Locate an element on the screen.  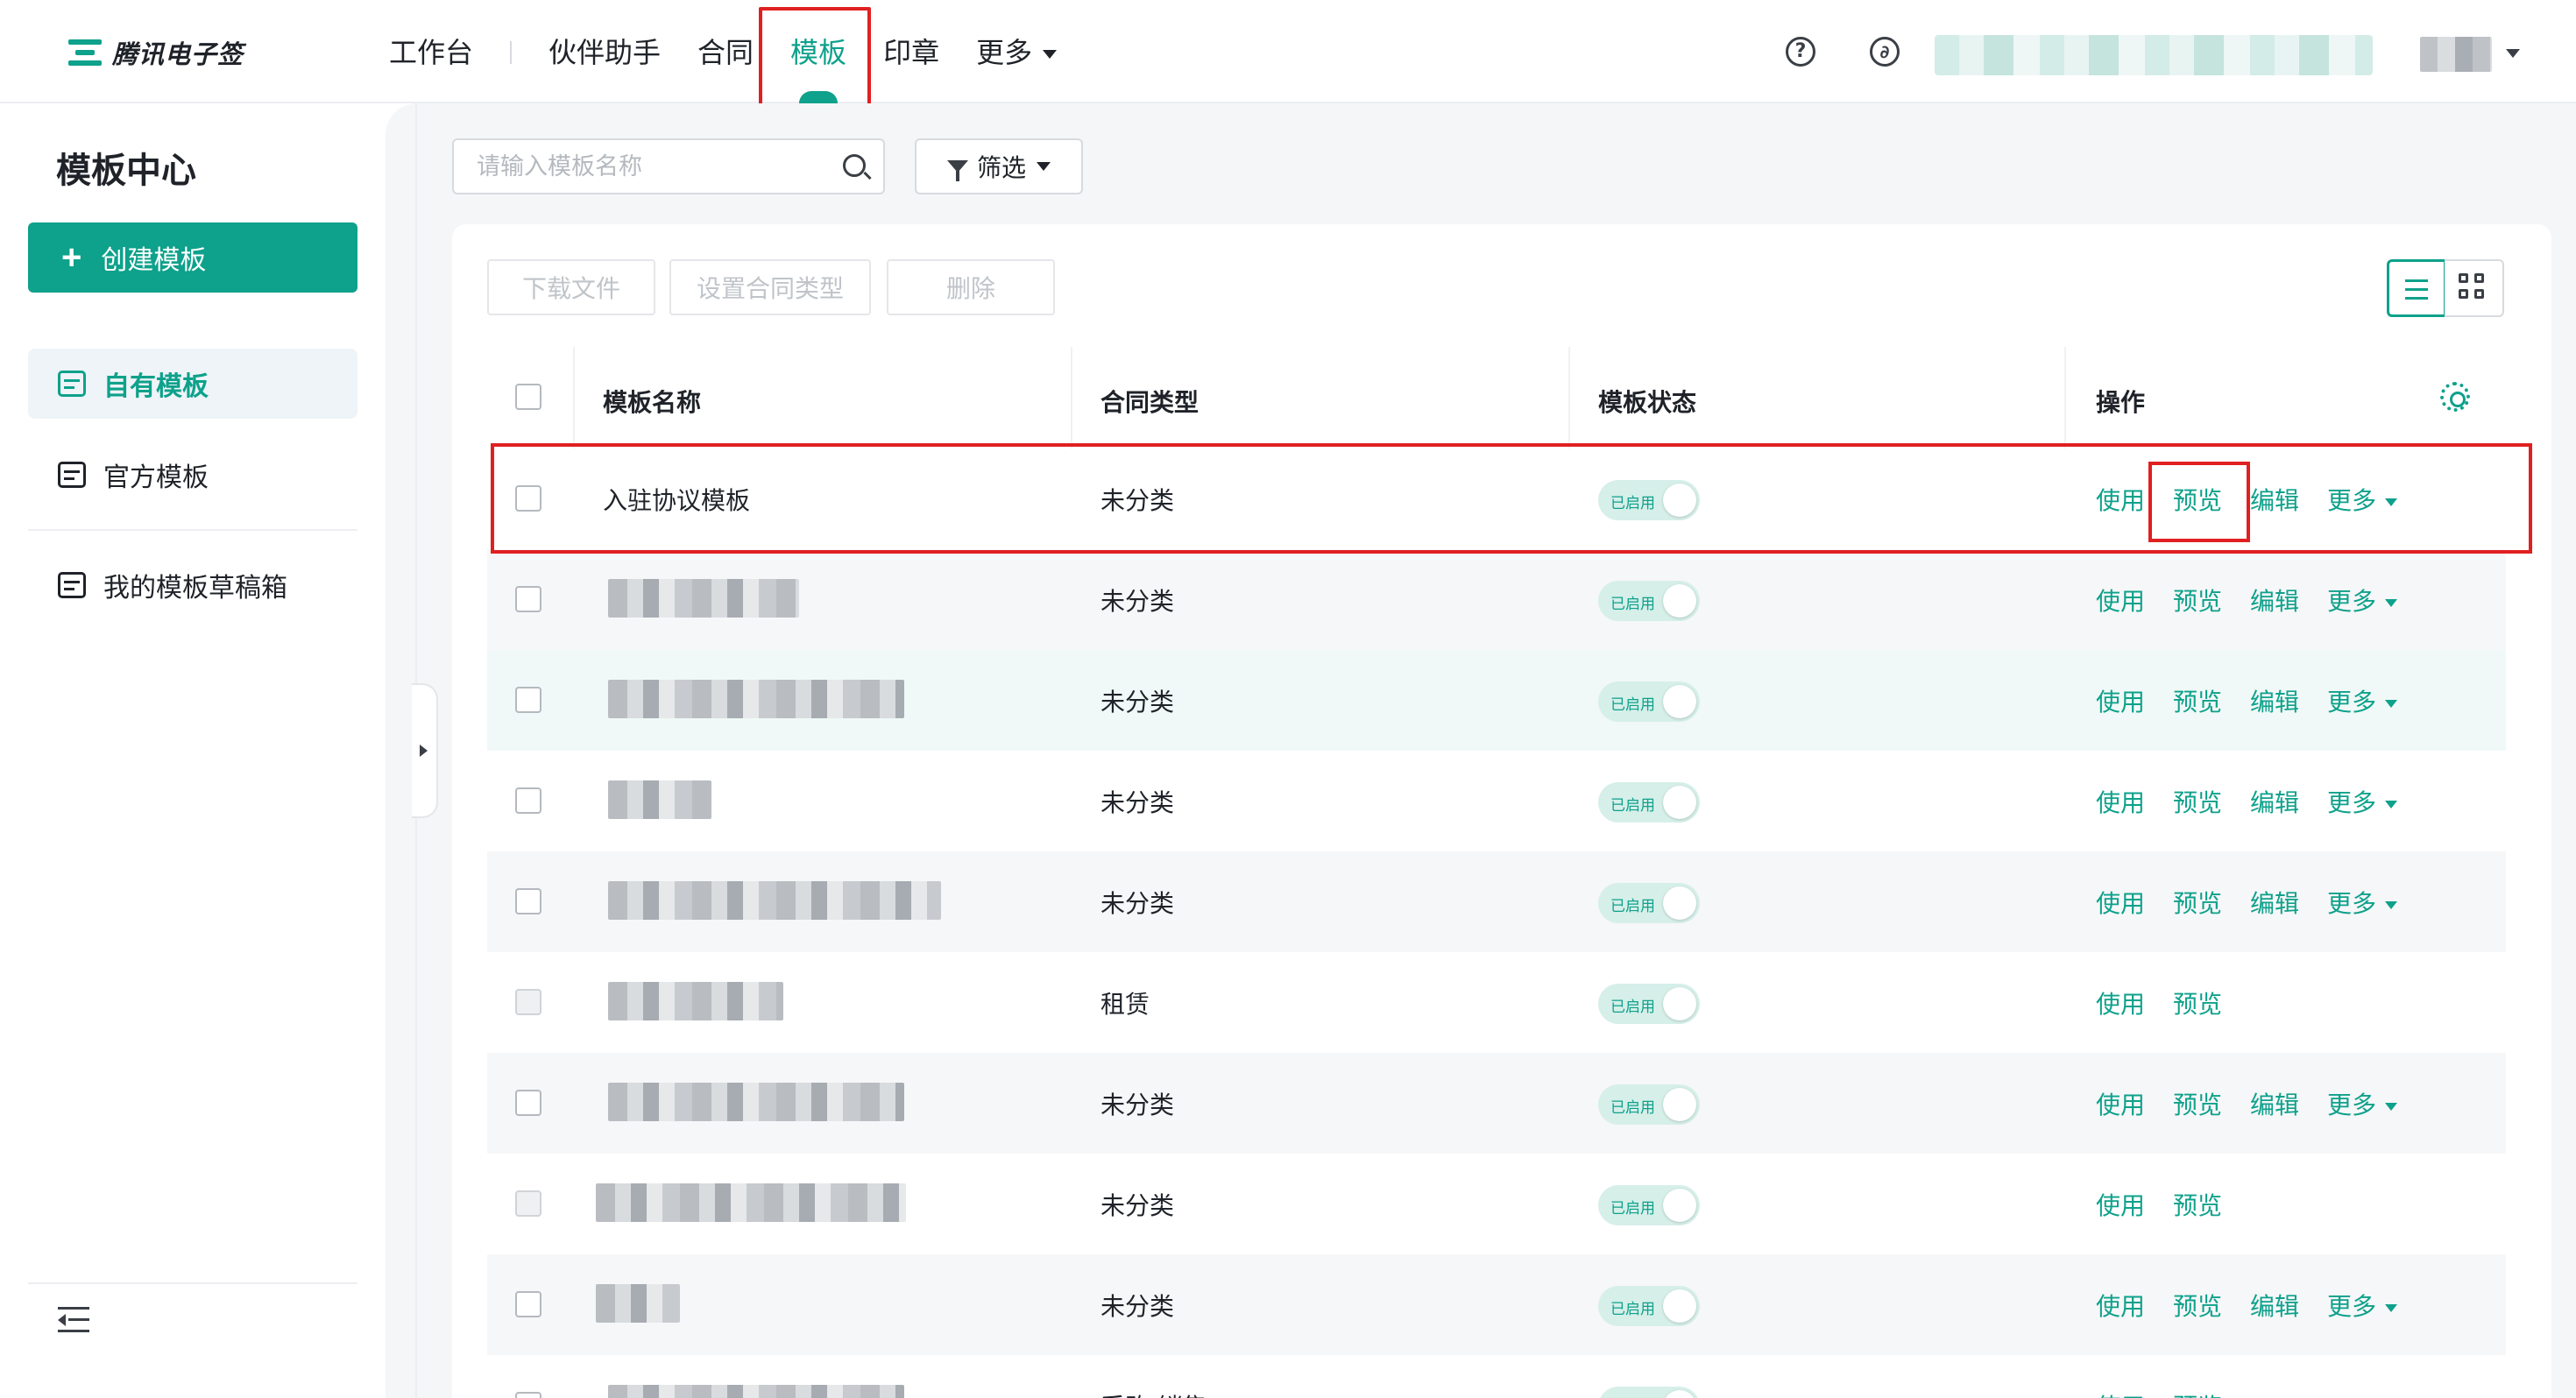
filter-button: 筛选 is located at coordinates (999, 166).